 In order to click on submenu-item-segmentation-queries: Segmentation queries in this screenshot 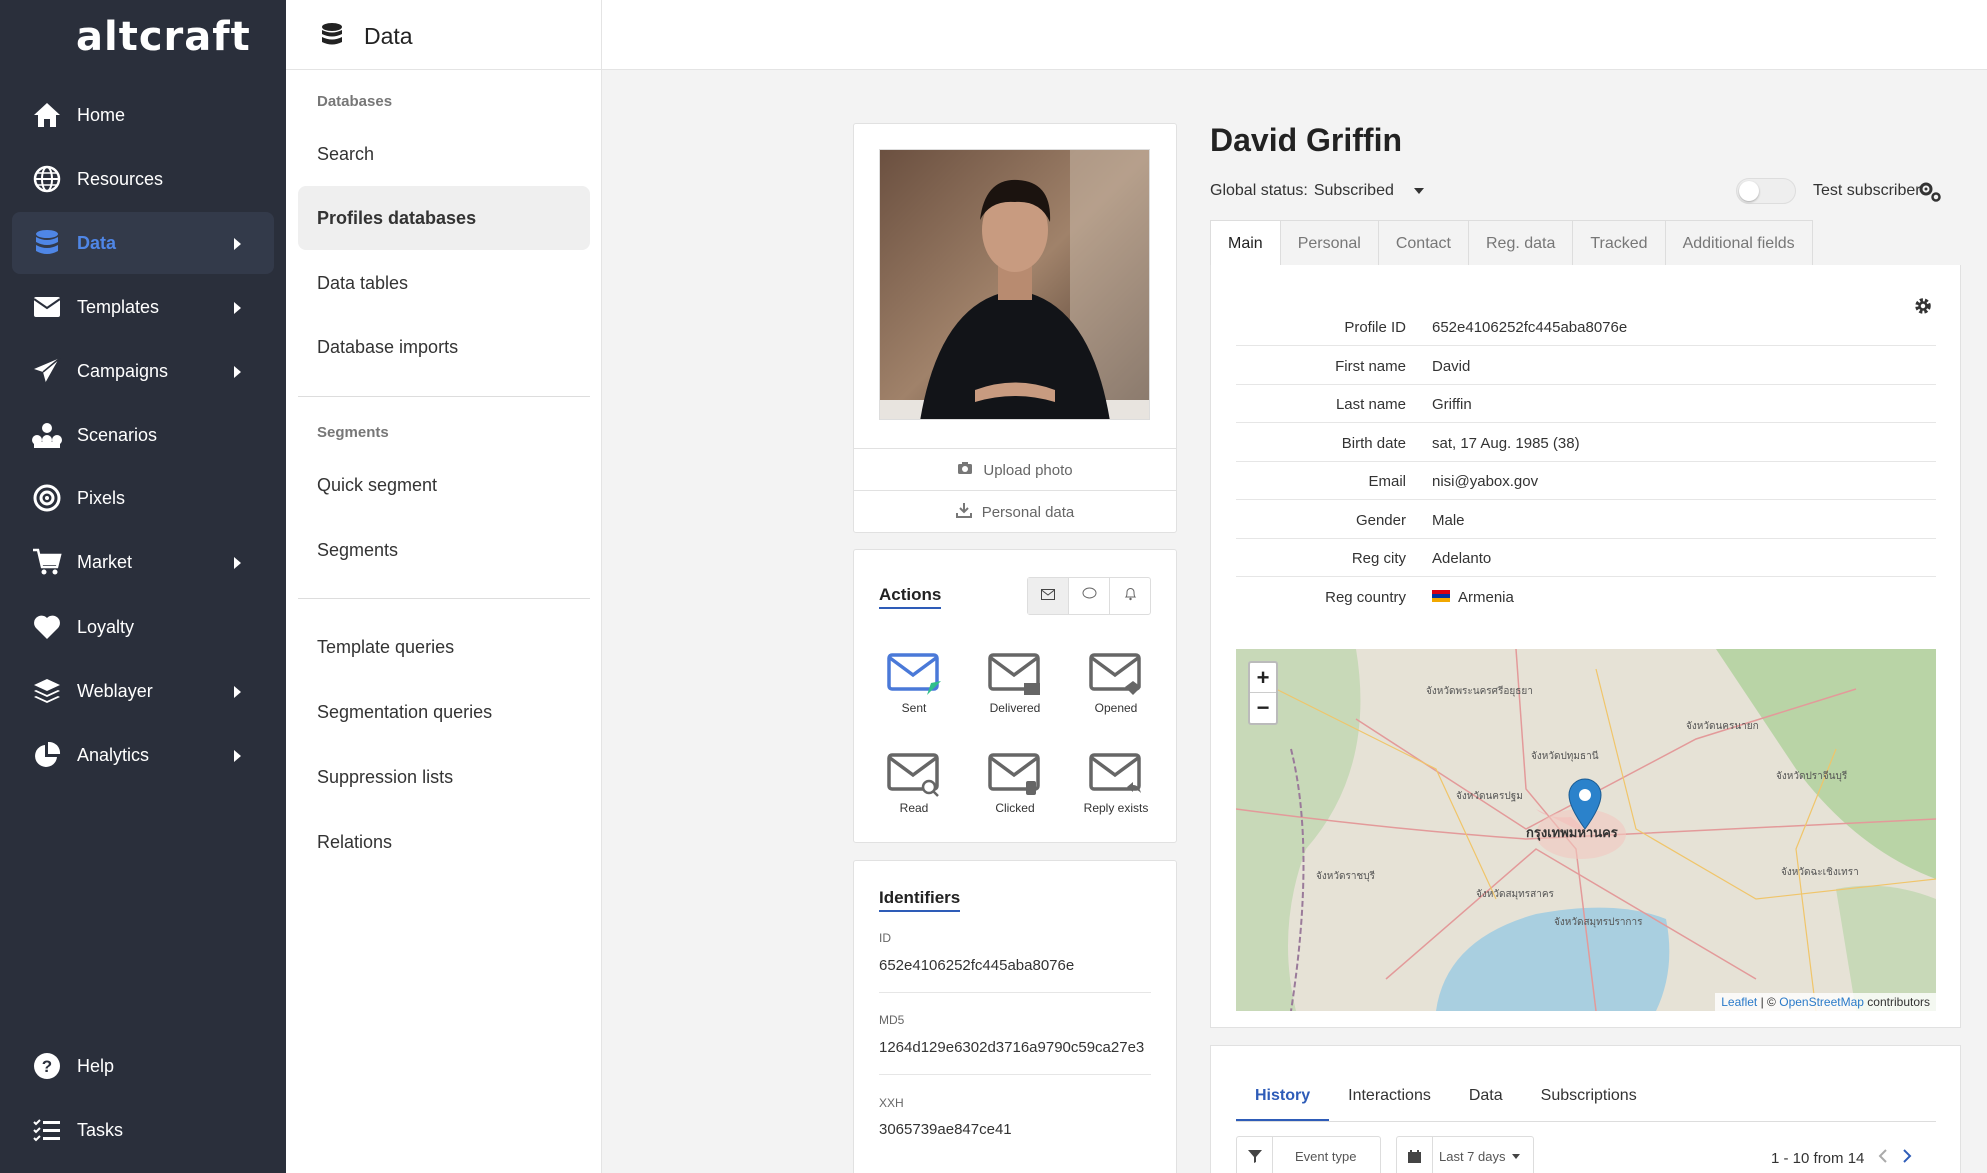, I will do `click(444, 712)`.